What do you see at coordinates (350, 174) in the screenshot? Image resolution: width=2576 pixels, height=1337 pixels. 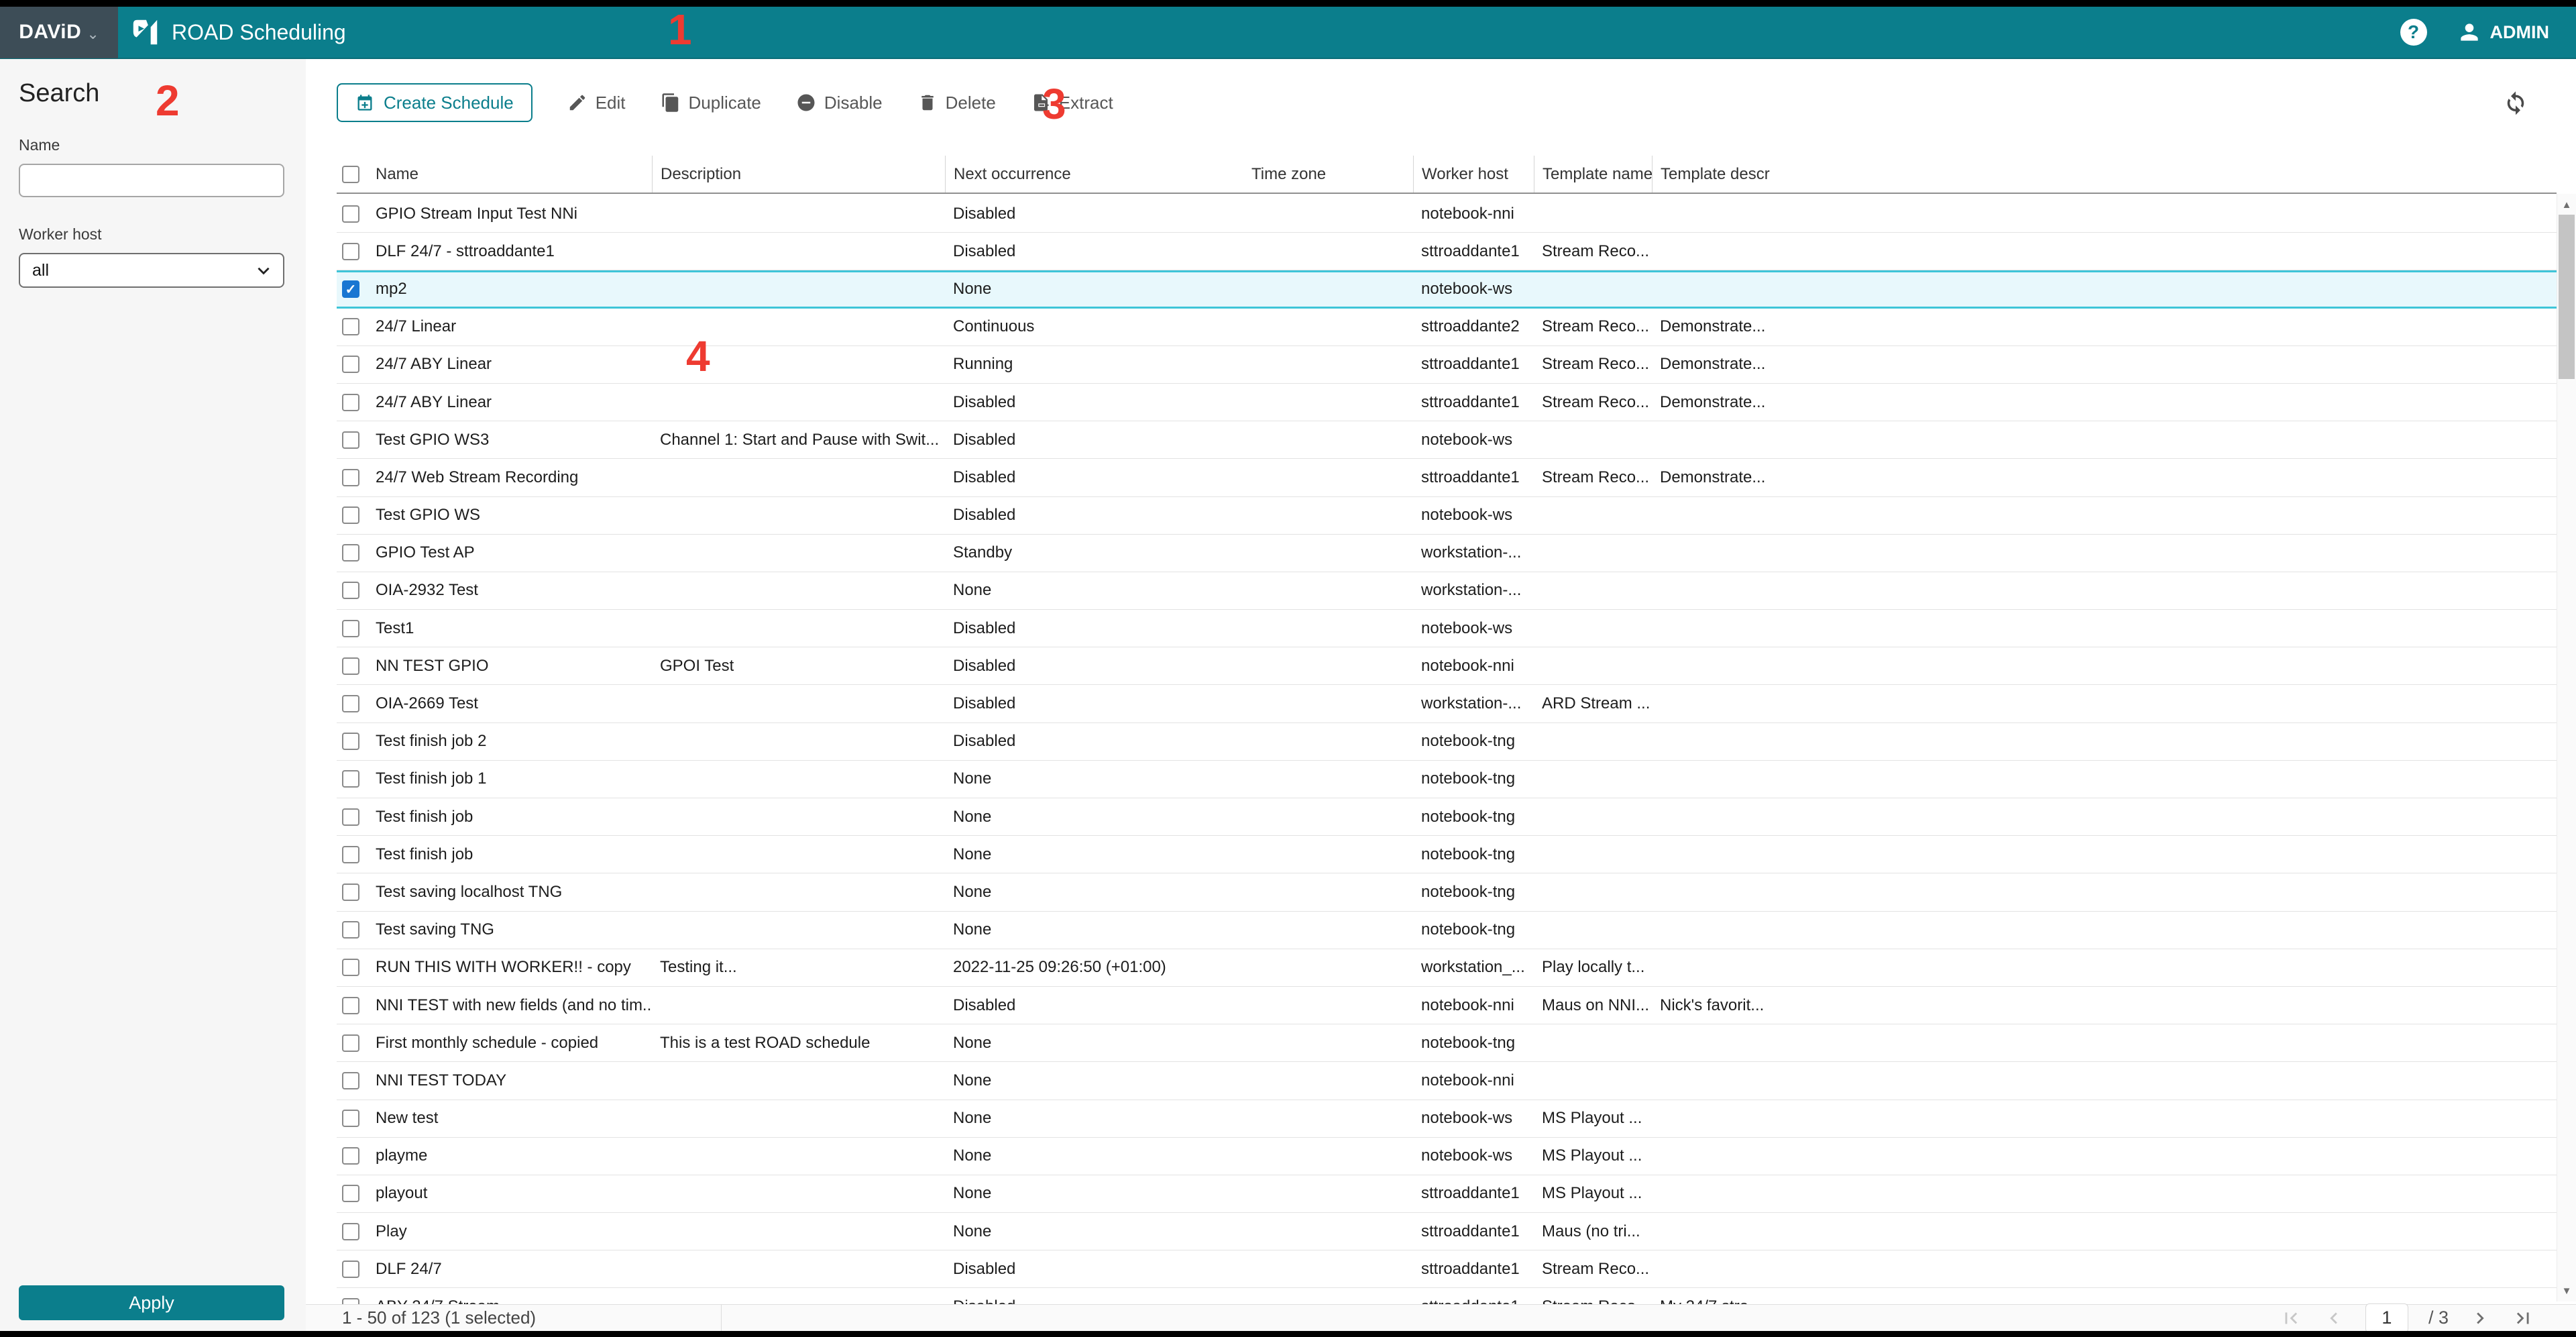 I see `select-all-checkbox` at bounding box center [350, 174].